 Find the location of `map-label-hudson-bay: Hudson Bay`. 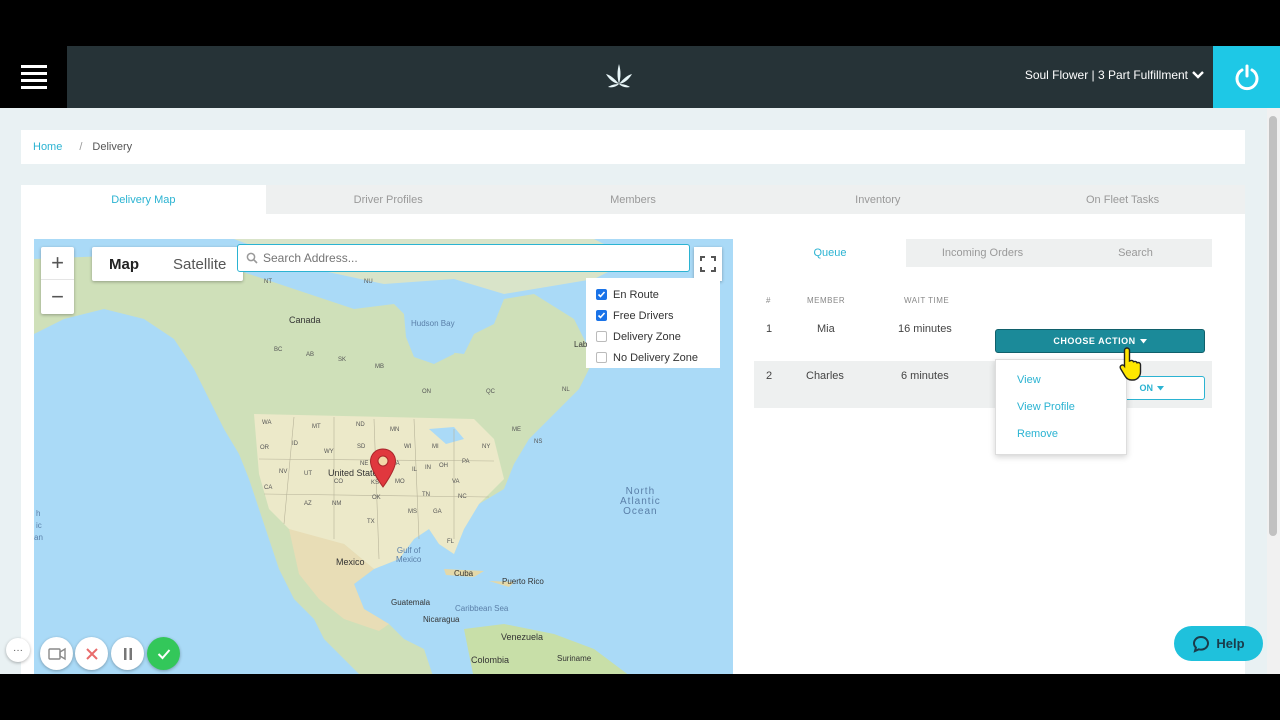

map-label-hudson-bay: Hudson Bay is located at coordinates (433, 323).